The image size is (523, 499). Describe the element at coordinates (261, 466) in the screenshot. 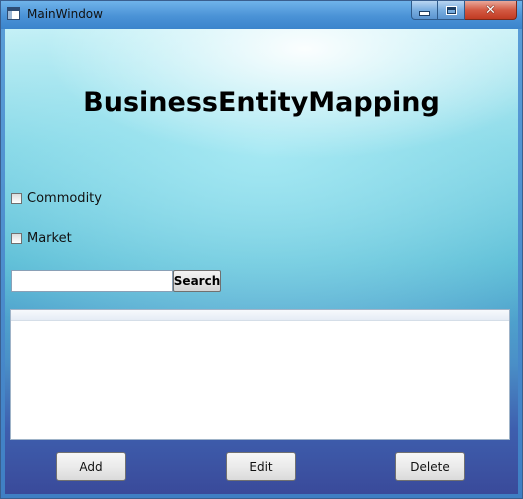

I see `edit-button: Edit` at that location.